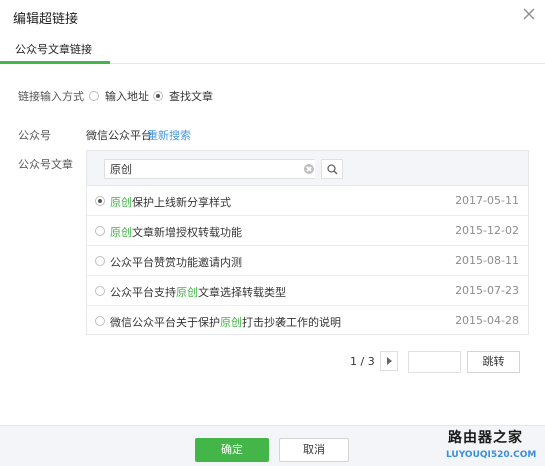 The image size is (545, 466). What do you see at coordinates (389, 361) in the screenshot?
I see `next-page-button` at bounding box center [389, 361].